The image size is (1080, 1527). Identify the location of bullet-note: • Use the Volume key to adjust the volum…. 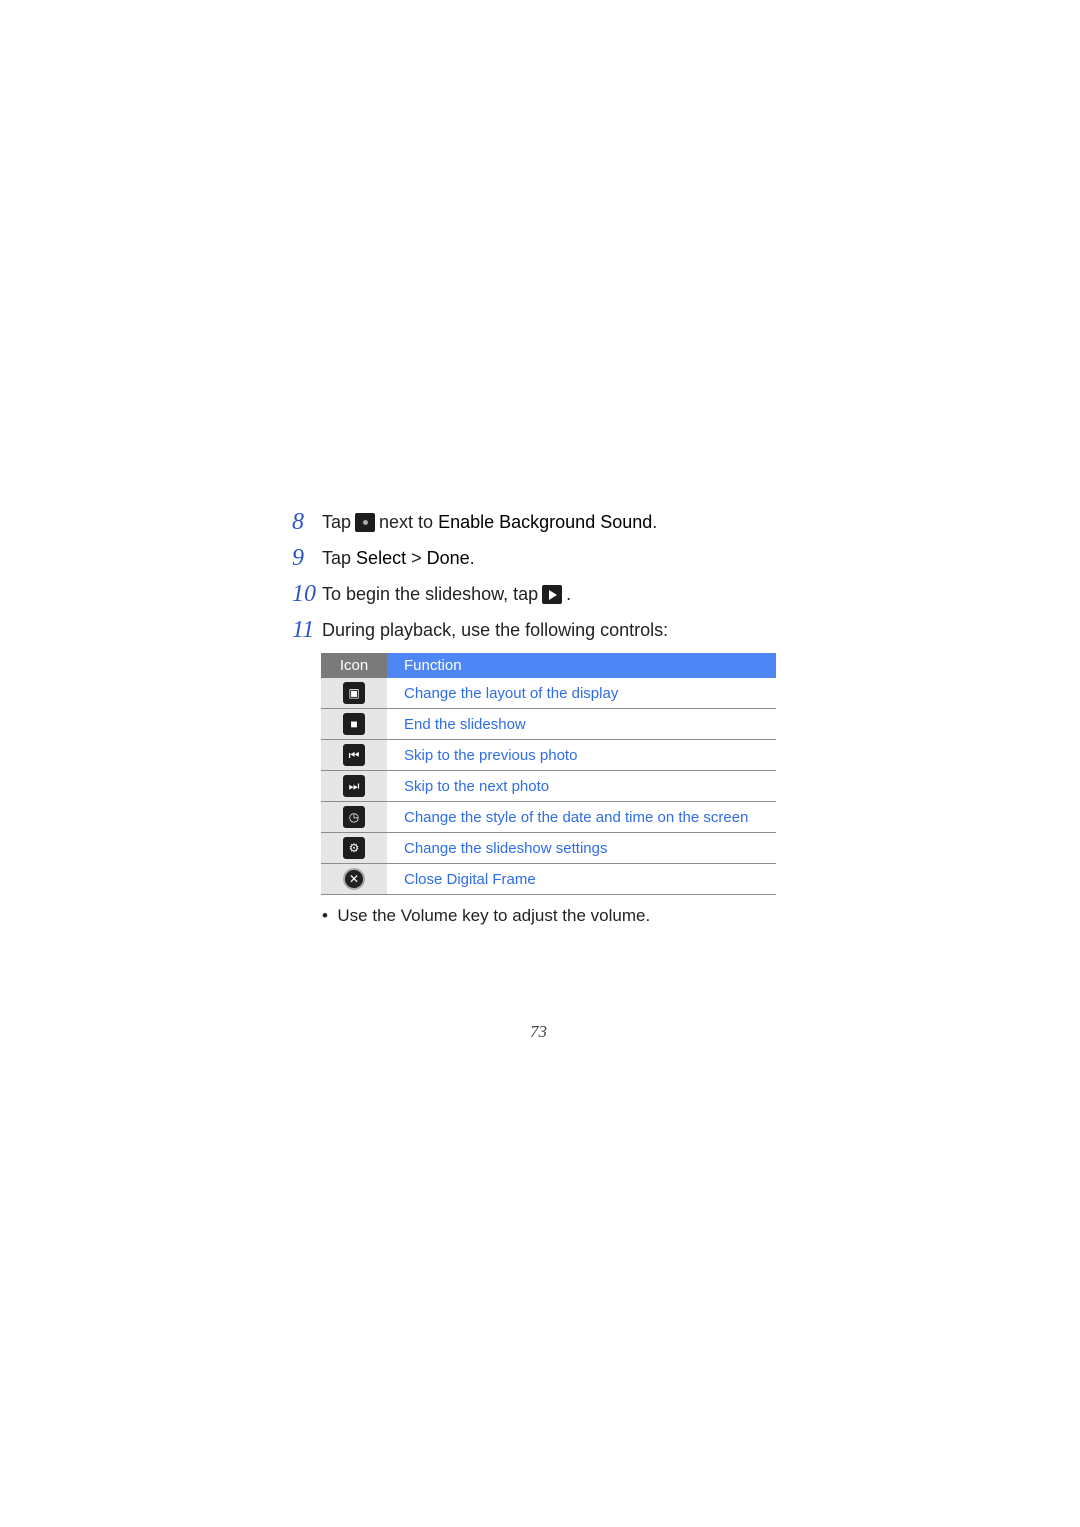
(486, 915).